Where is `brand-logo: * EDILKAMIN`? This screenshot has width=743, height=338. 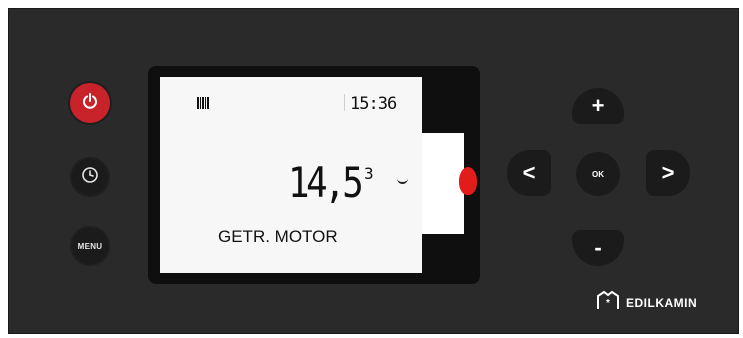
brand-logo: * EDILKAMIN is located at coordinates (646, 302).